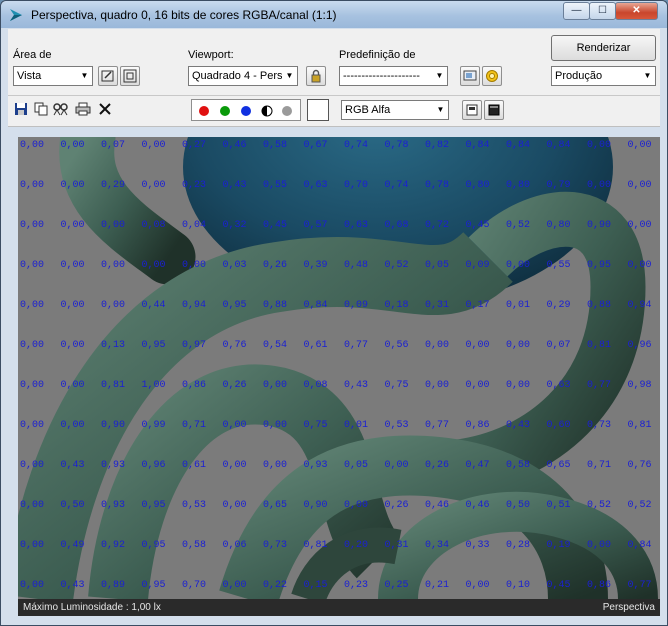  I want to click on edit-region-button, so click(108, 76).